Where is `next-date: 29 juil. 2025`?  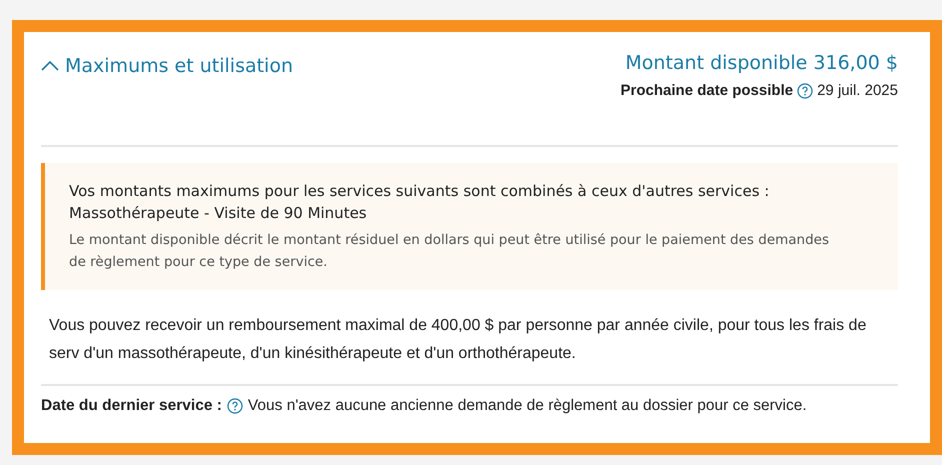
next-date: 29 juil. 2025 is located at coordinates (857, 90).